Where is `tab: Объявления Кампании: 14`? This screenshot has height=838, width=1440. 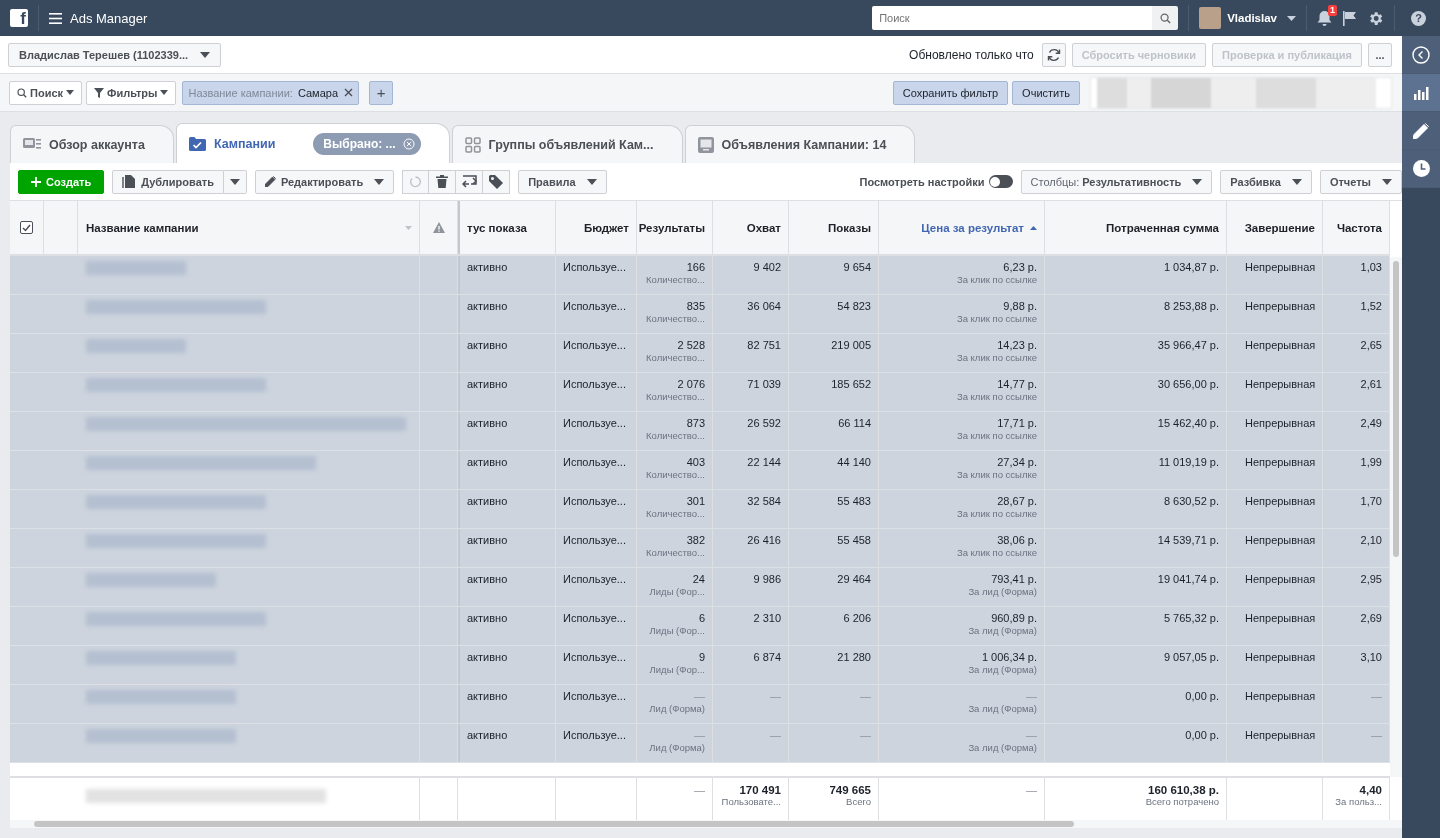 tab: Объявления Кампании: 14 is located at coordinates (800, 144).